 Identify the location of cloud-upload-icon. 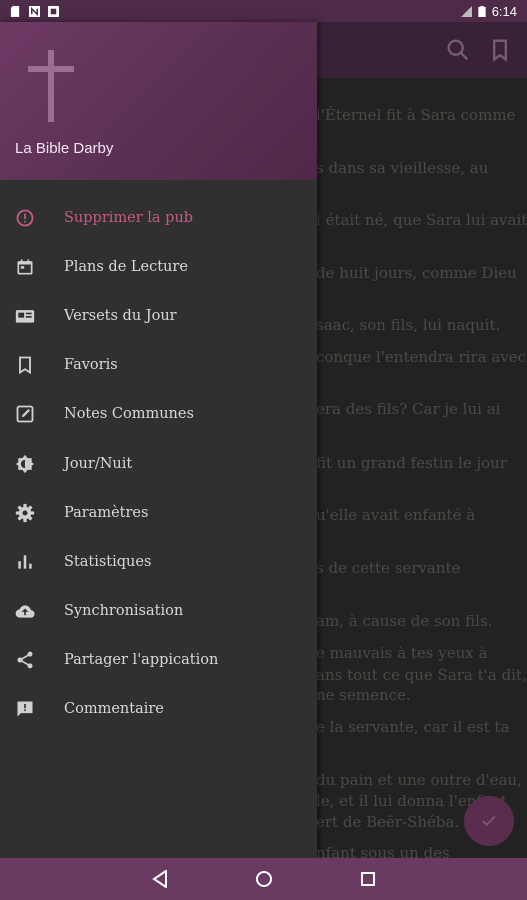
(25, 611).